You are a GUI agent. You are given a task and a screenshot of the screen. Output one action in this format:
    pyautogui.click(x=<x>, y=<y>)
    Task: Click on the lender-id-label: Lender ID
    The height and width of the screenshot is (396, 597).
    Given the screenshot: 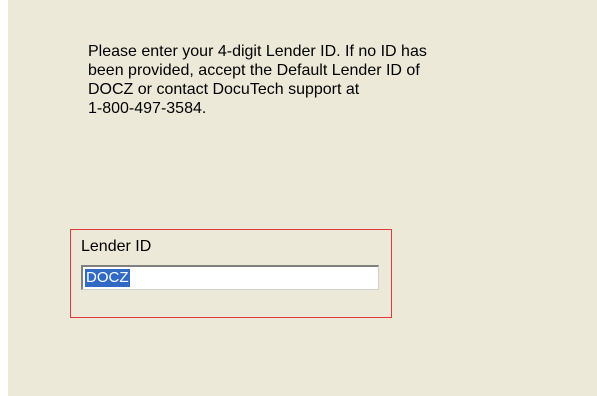 What is the action you would take?
    pyautogui.click(x=116, y=246)
    